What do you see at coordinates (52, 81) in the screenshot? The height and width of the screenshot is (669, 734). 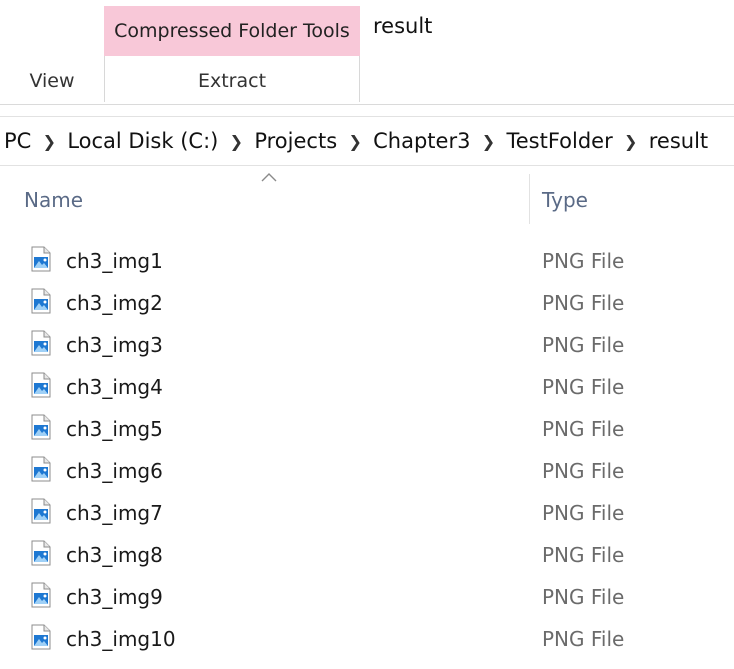 I see `tab-view: View` at bounding box center [52, 81].